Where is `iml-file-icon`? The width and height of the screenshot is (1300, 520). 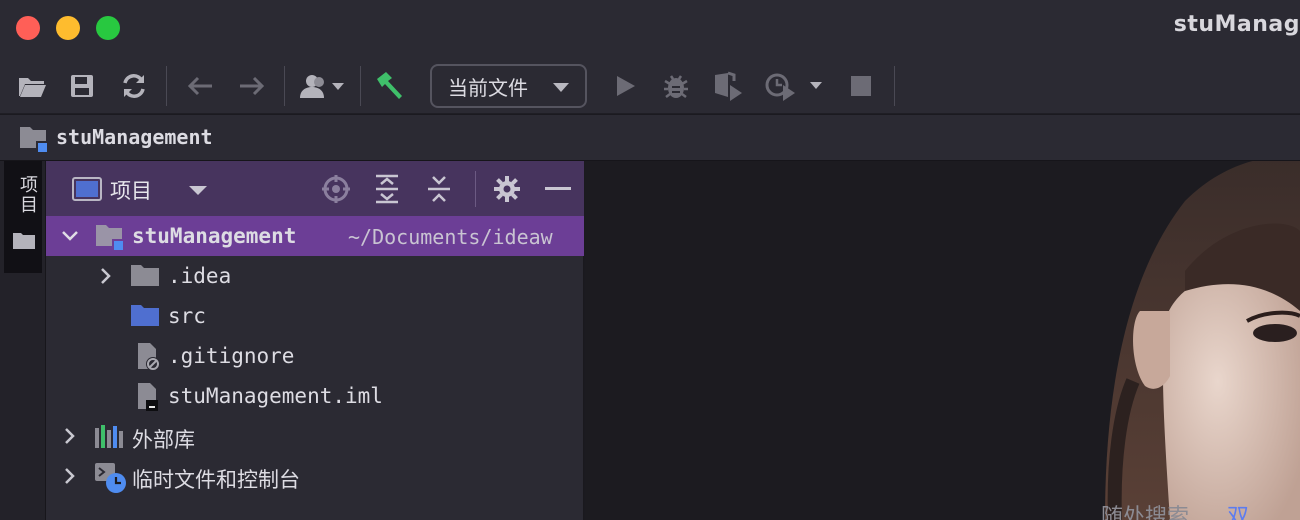 iml-file-icon is located at coordinates (149, 396).